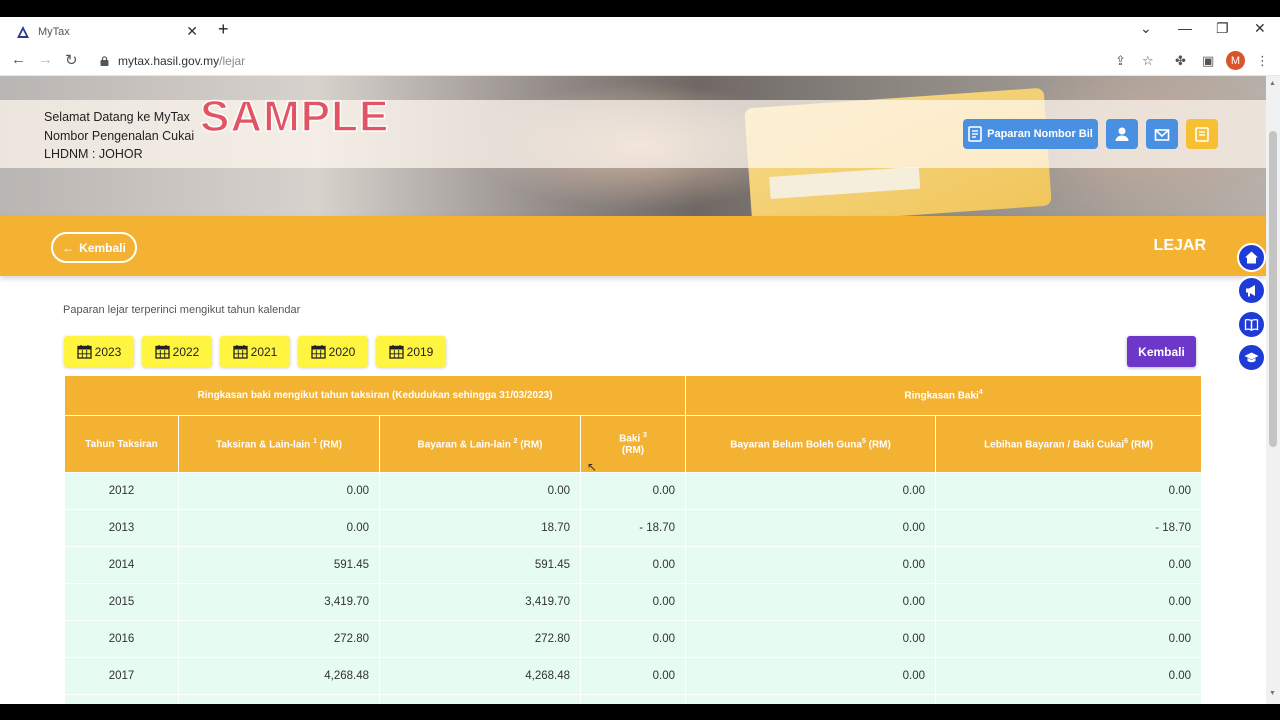 This screenshot has width=1280, height=720. Describe the element at coordinates (117, 117) in the screenshot. I see `welcome-line: Selamat Datang ke MyTax` at that location.